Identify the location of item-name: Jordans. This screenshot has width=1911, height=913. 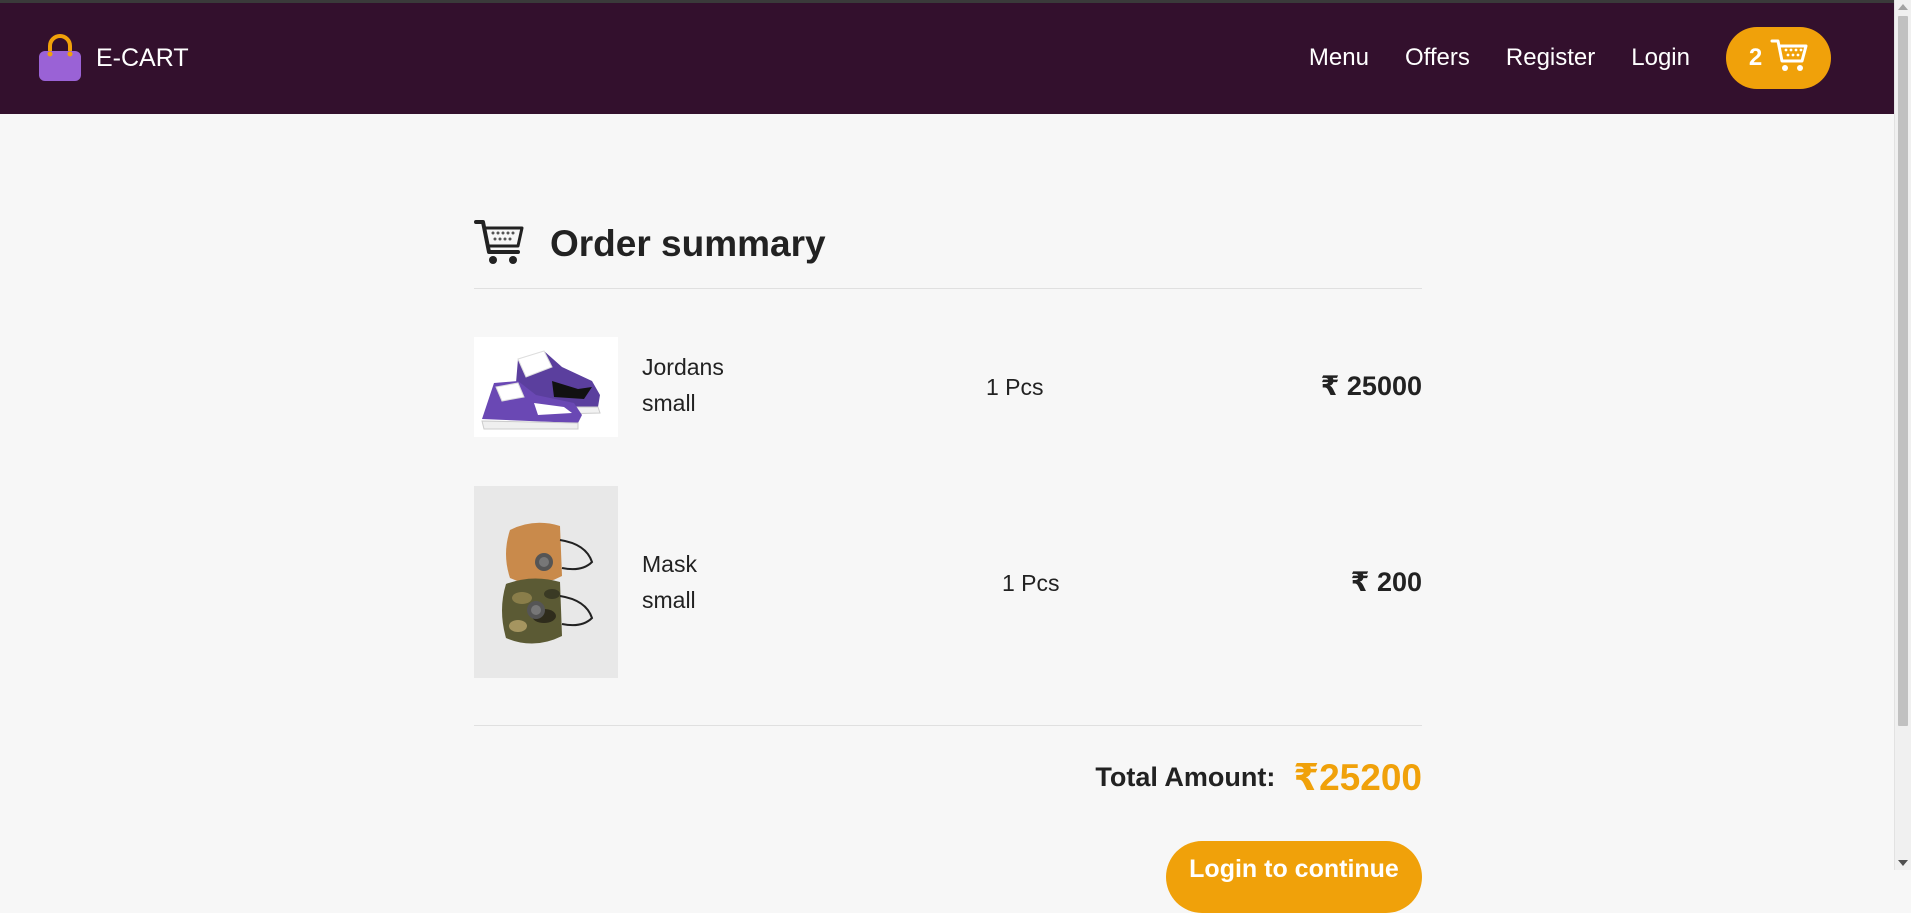
(683, 367).